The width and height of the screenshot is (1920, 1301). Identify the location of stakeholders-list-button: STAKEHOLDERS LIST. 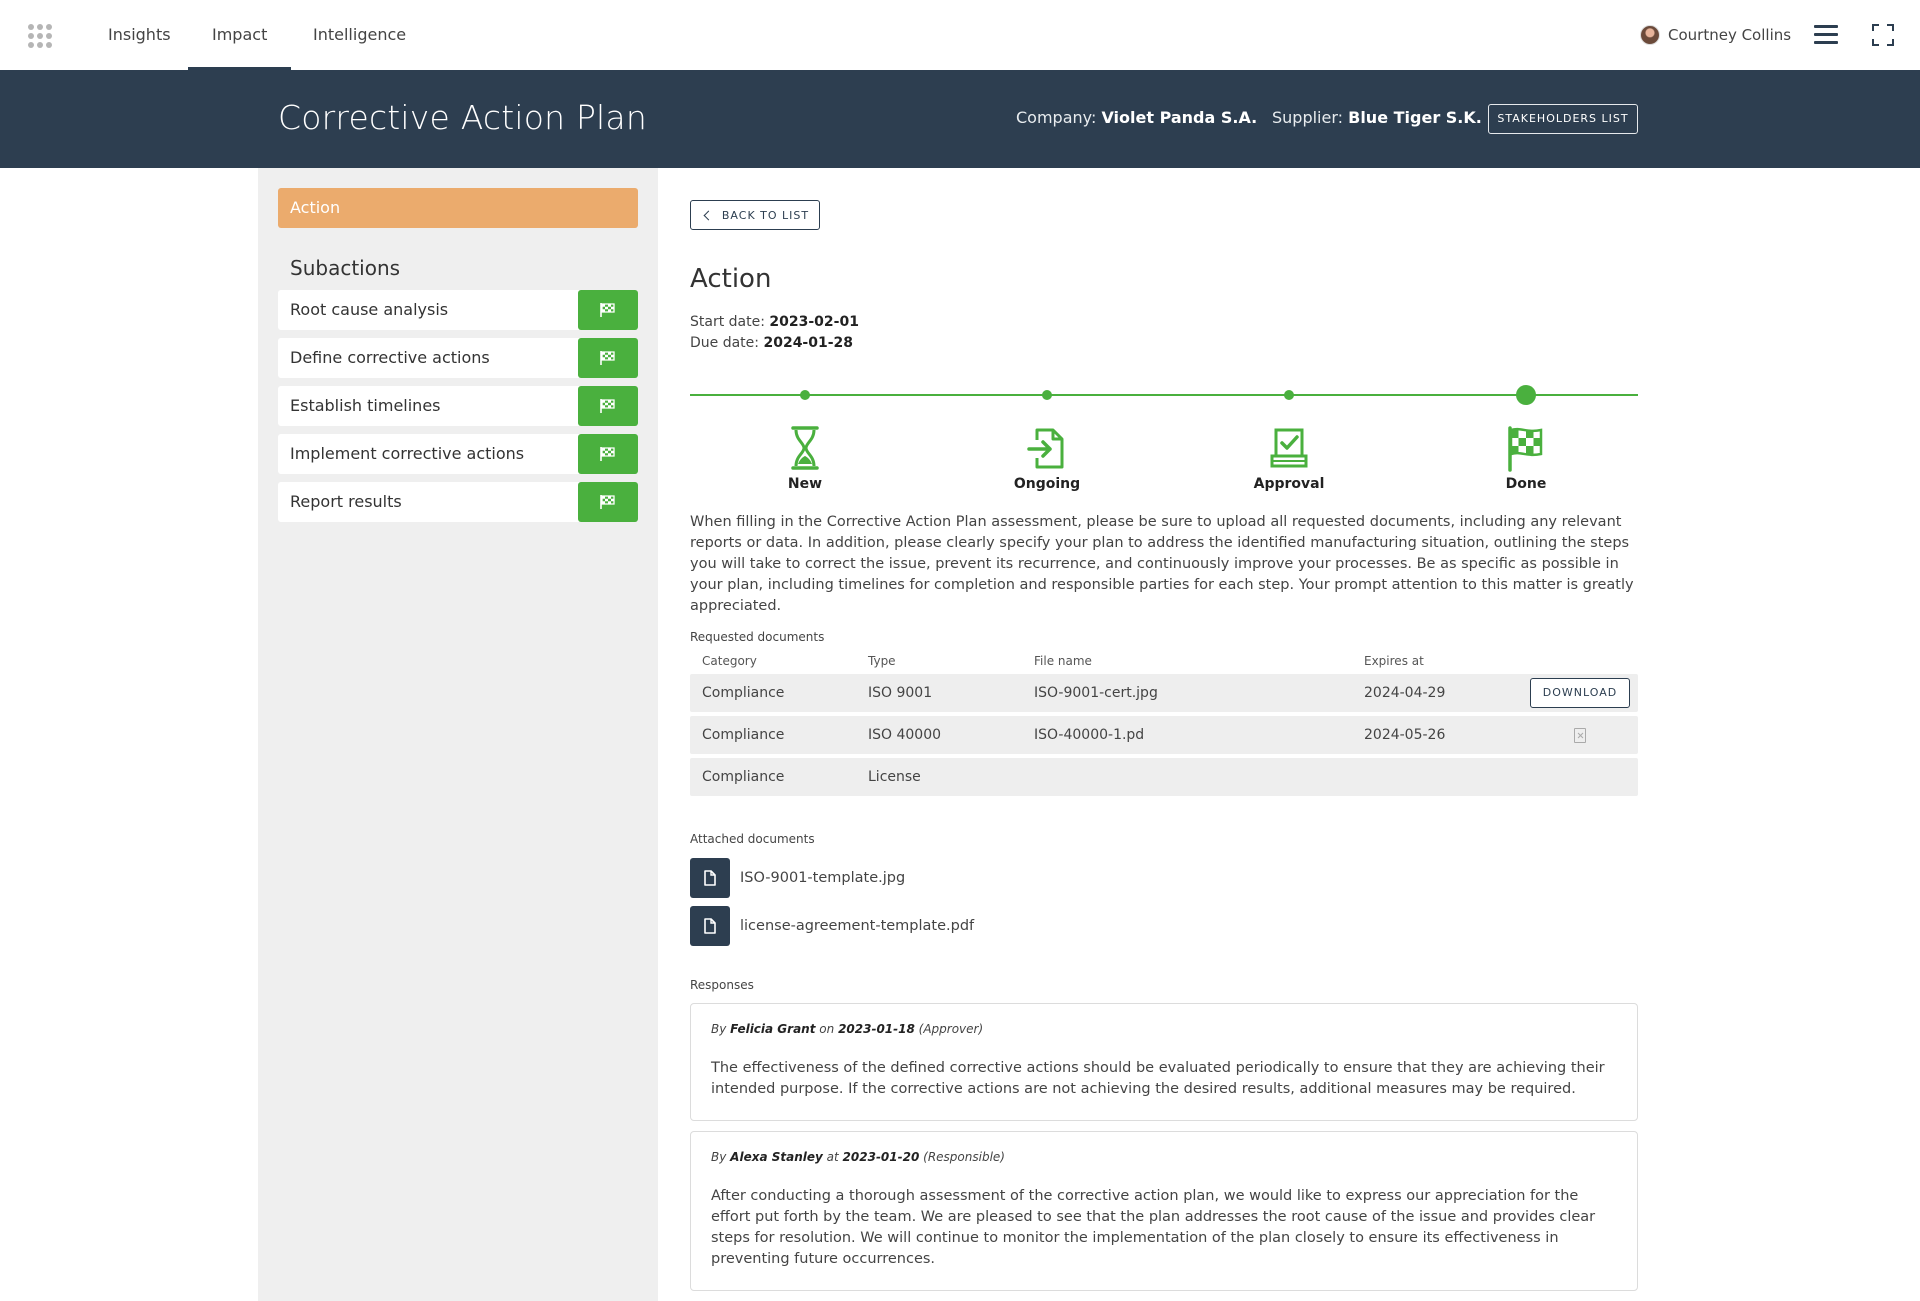
(1563, 119).